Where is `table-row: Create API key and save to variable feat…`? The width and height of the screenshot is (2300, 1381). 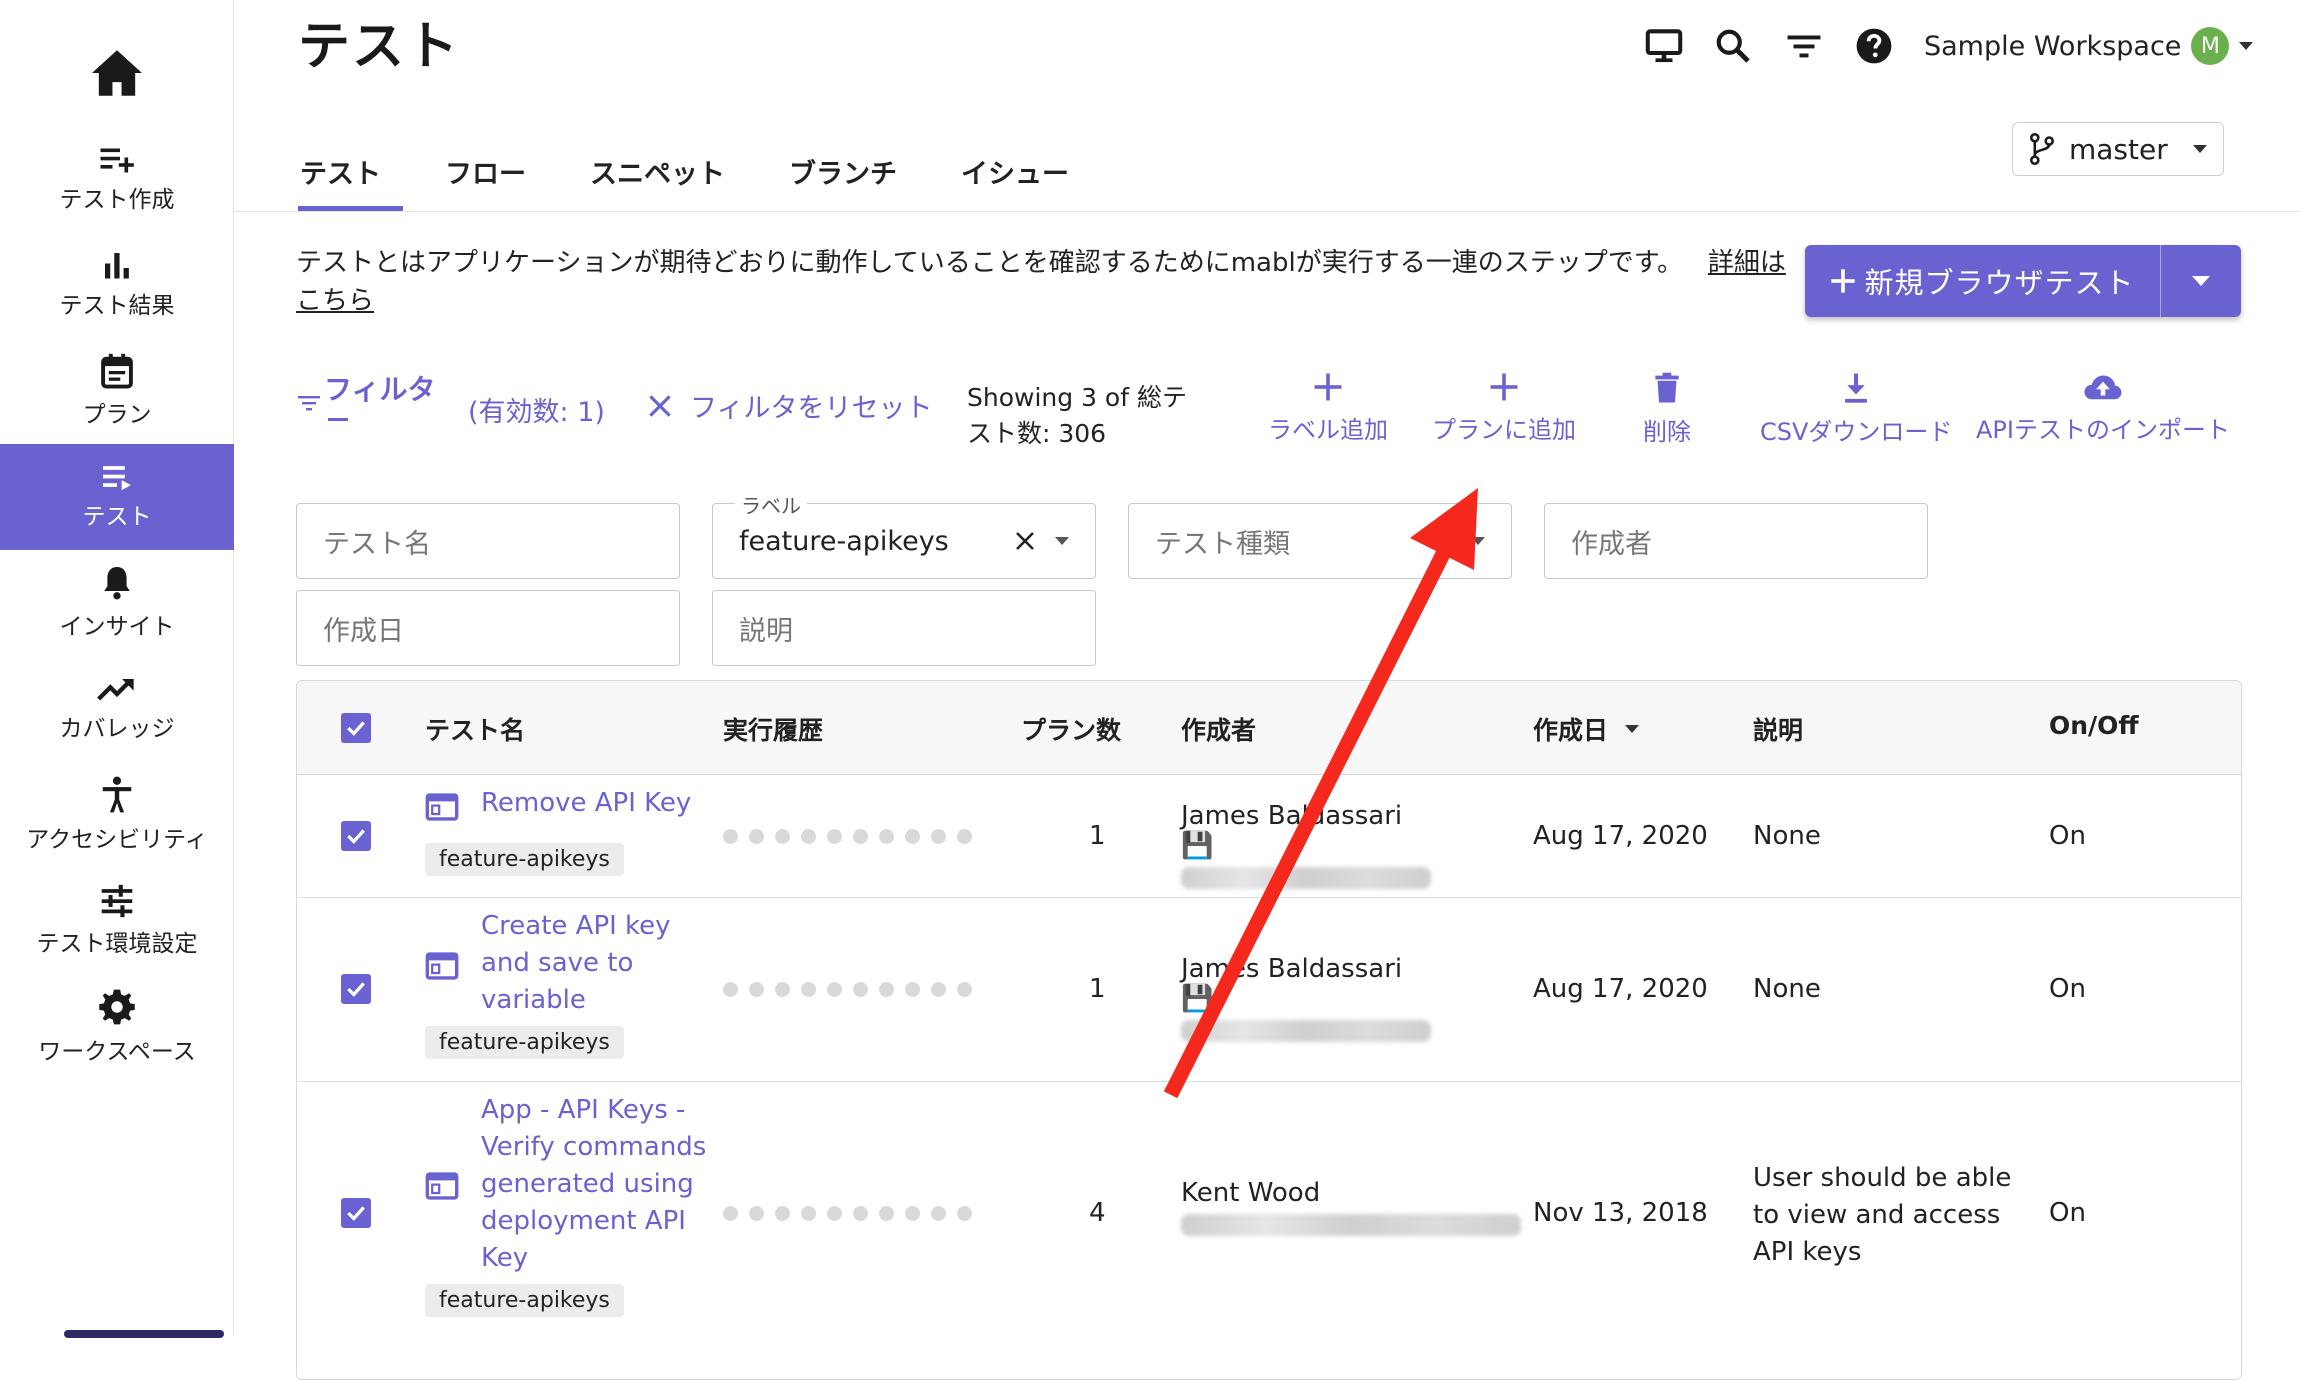 table-row: Create API key and save to variable feat… is located at coordinates (1269, 990).